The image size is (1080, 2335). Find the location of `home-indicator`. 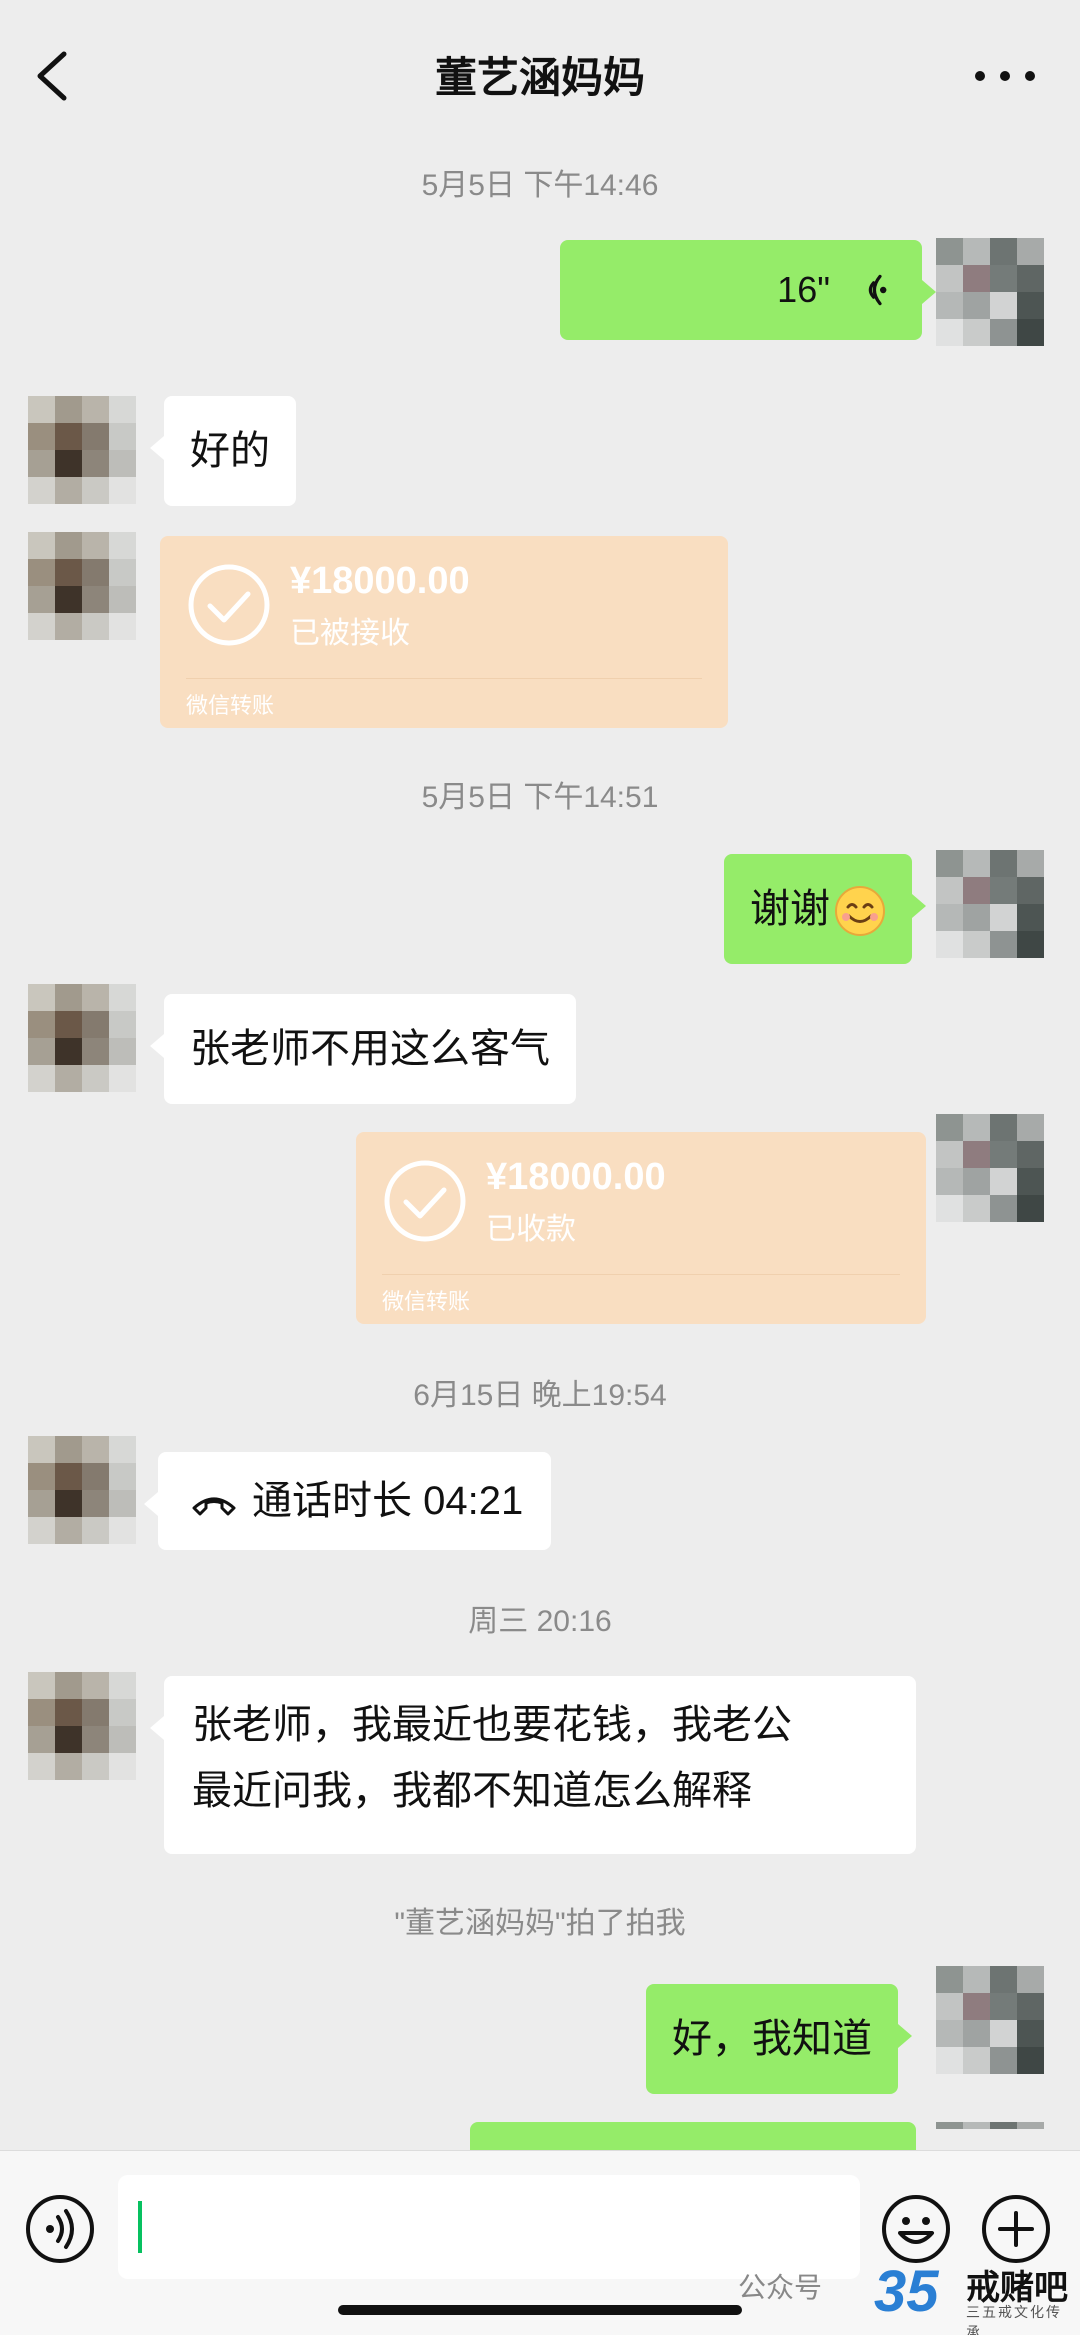

home-indicator is located at coordinates (540, 2310).